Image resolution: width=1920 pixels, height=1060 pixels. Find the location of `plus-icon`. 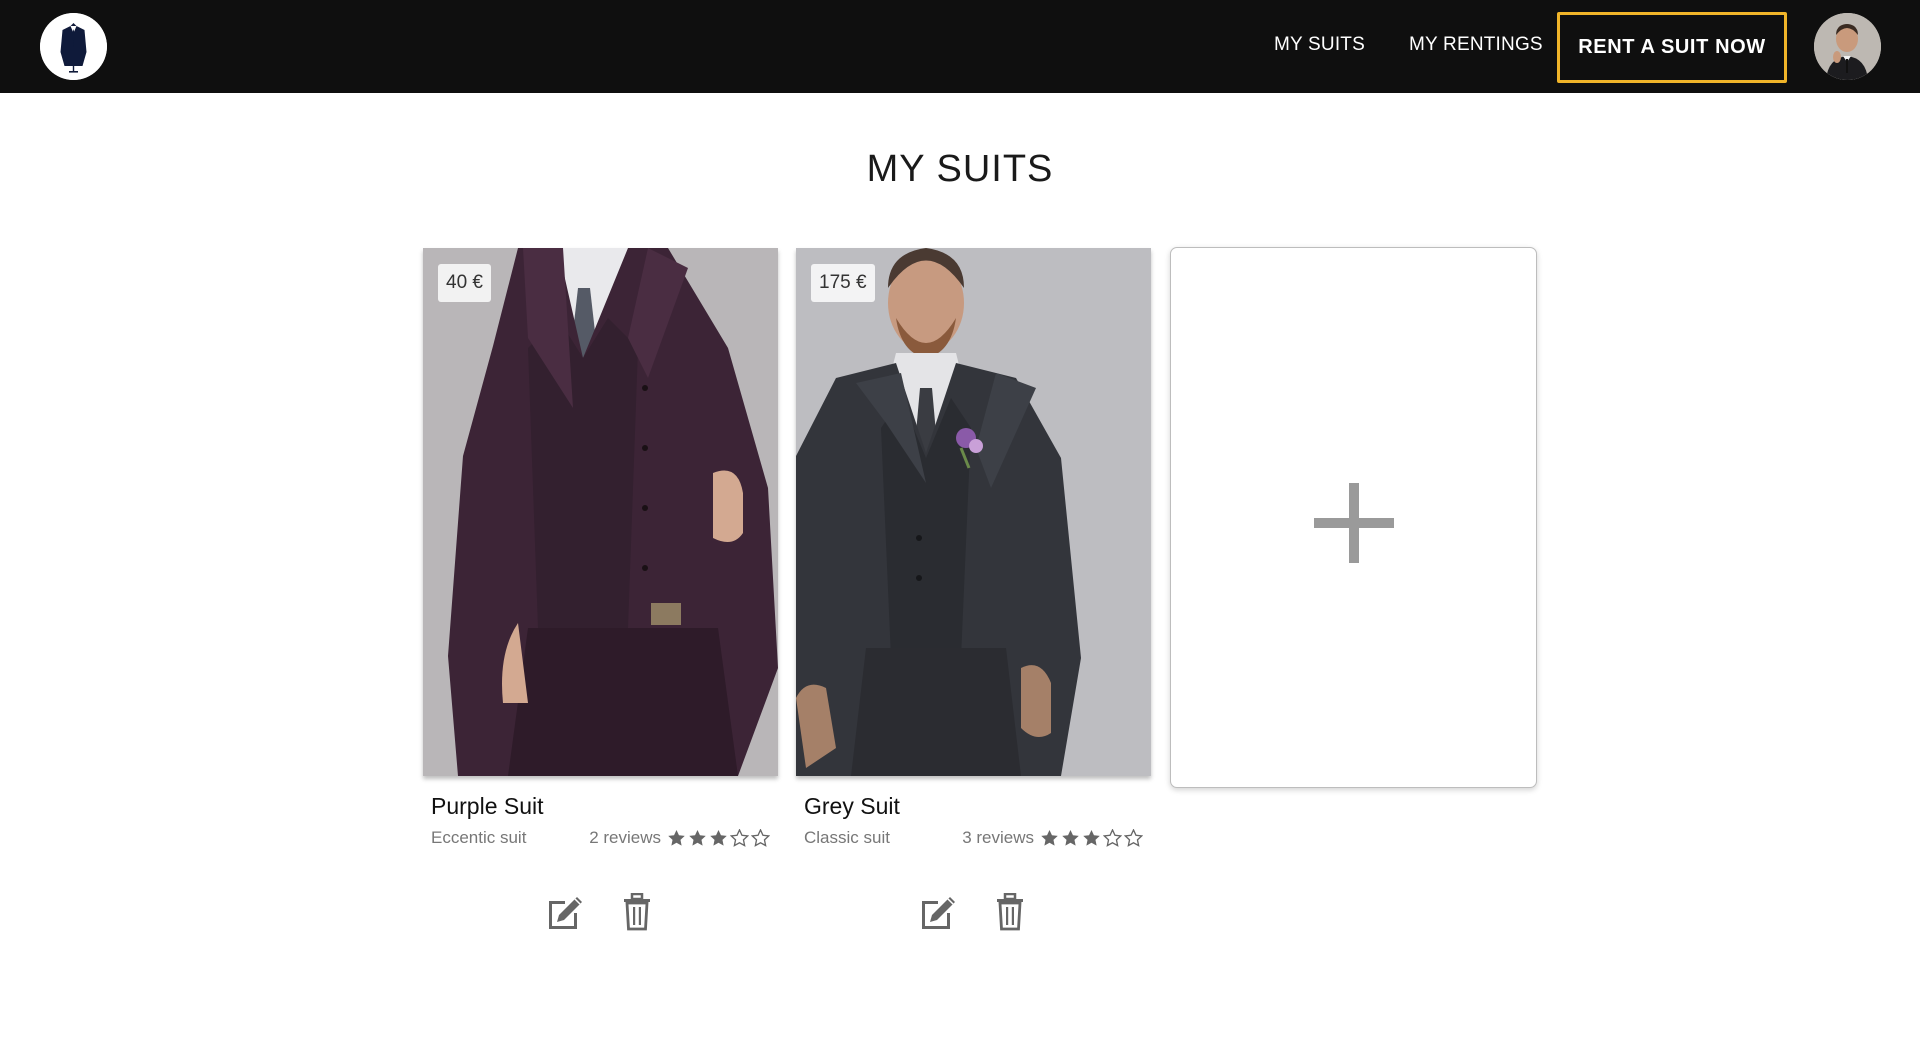

plus-icon is located at coordinates (1354, 523).